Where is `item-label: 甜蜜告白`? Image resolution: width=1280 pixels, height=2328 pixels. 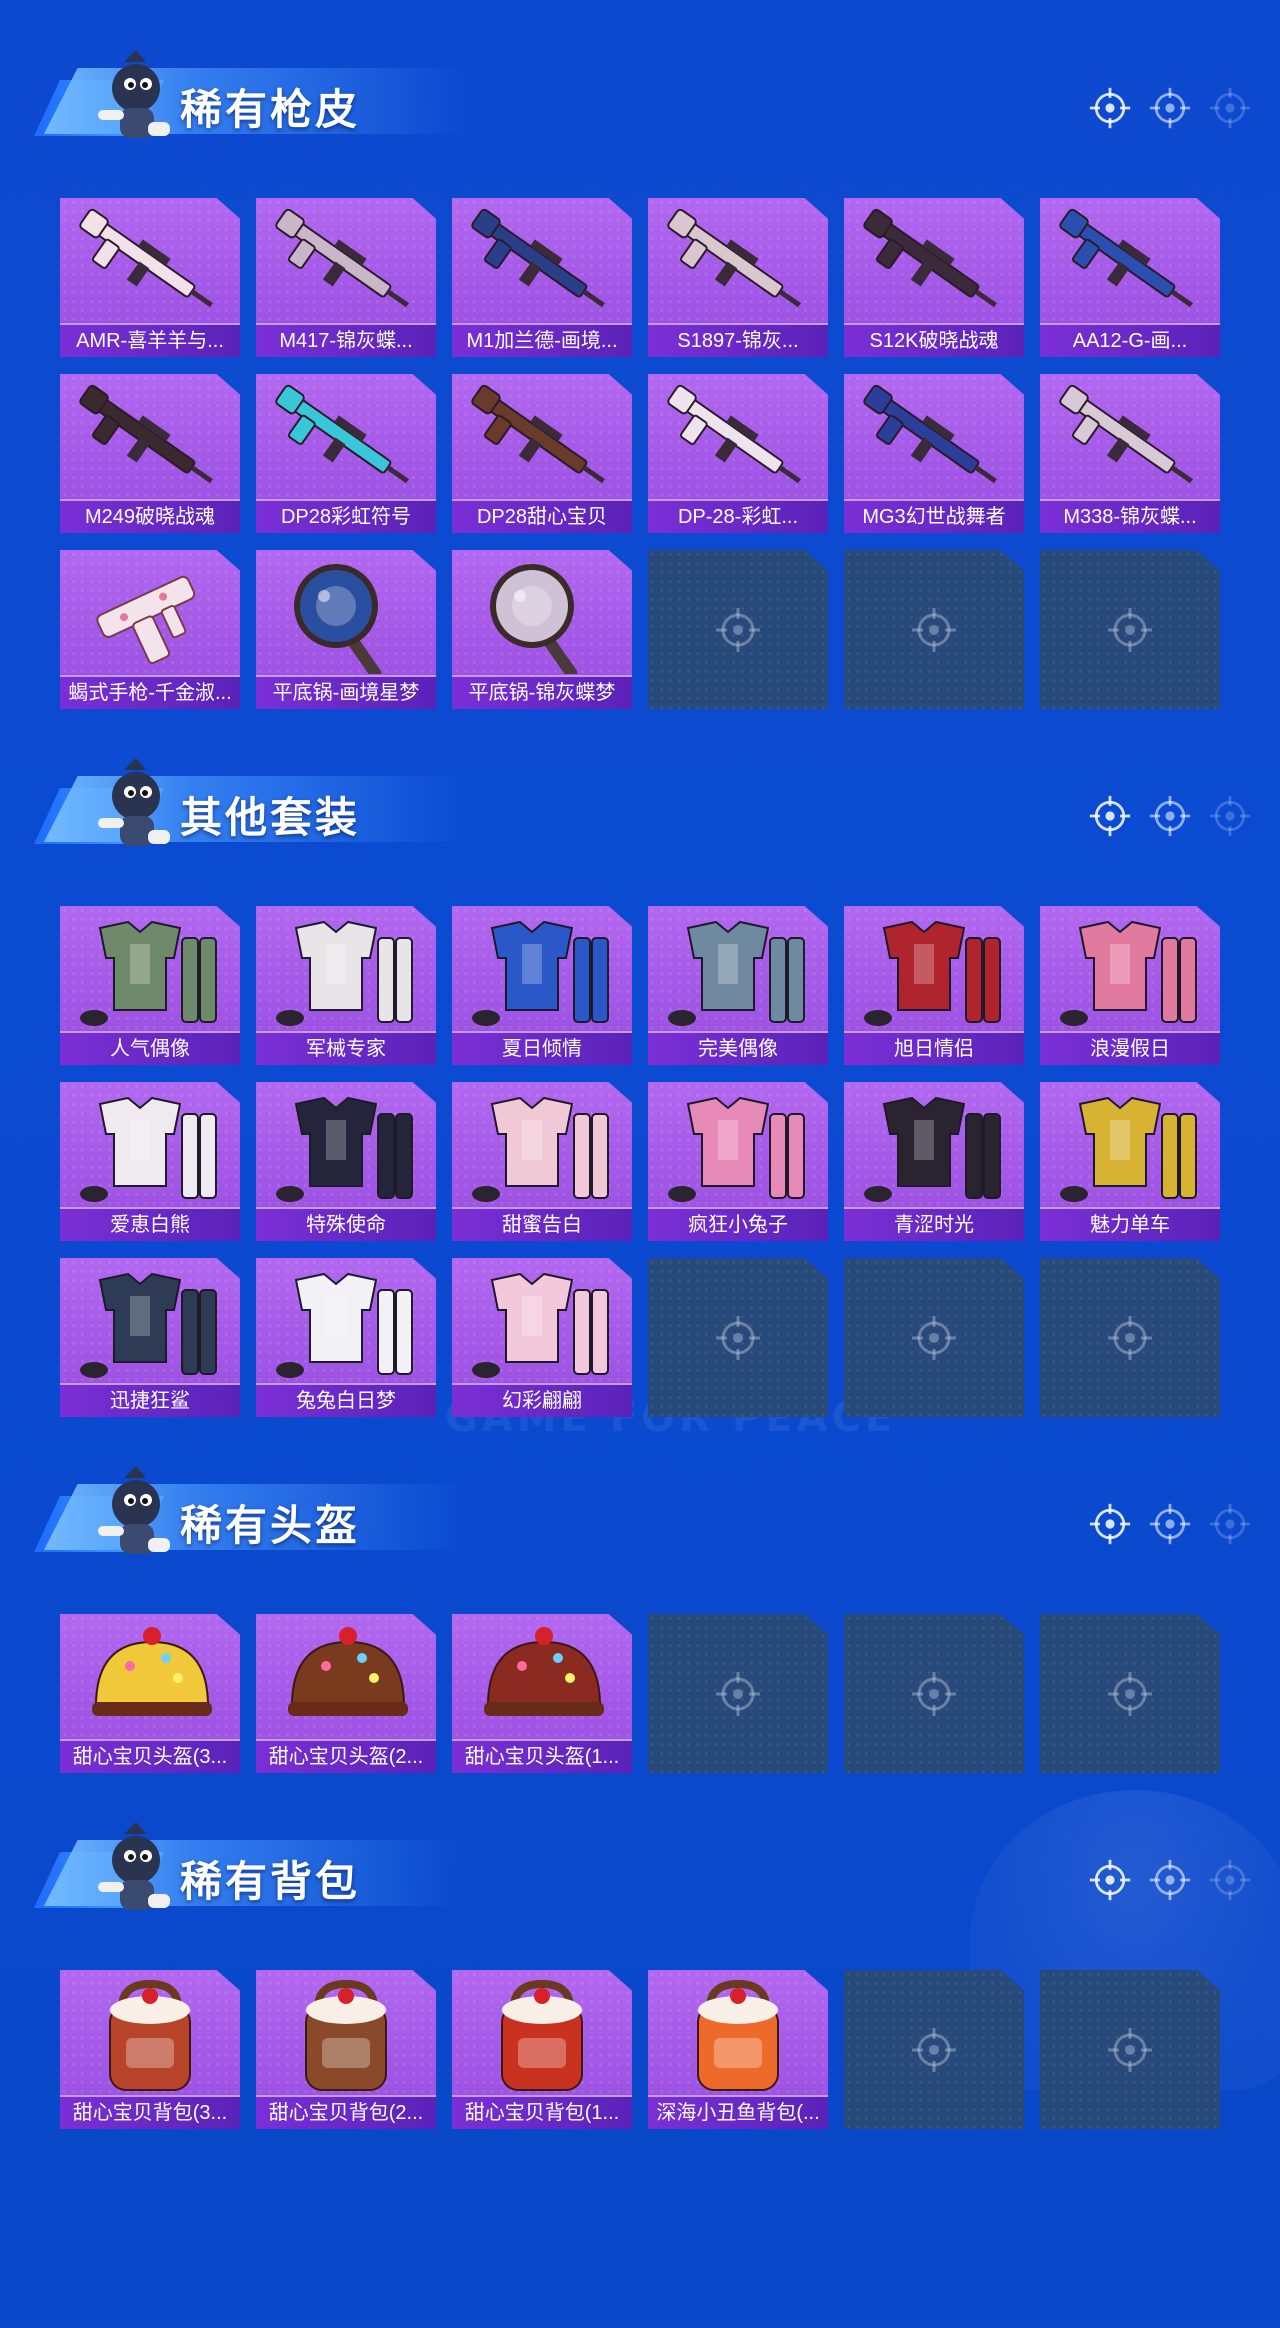 item-label: 甜蜜告白 is located at coordinates (542, 1225).